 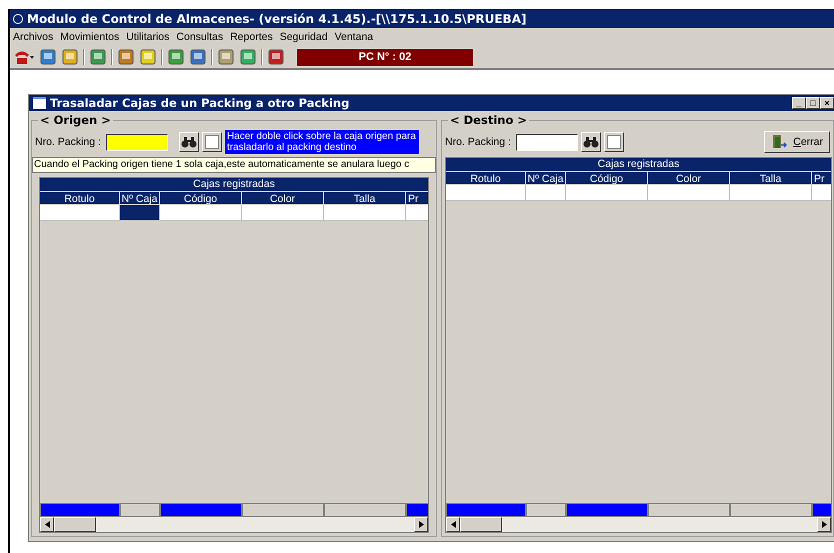 I want to click on minimize-button: _, so click(x=799, y=103).